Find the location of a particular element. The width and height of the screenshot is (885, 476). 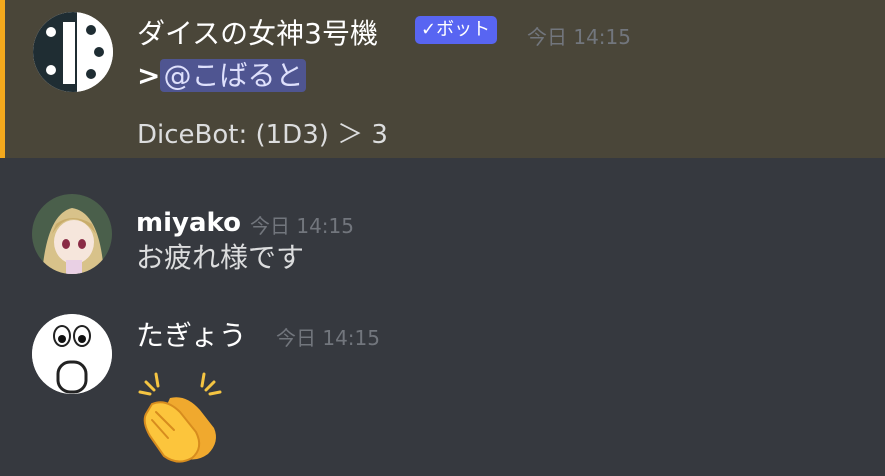

message-reply-line: > @こばると is located at coordinates (222, 75).